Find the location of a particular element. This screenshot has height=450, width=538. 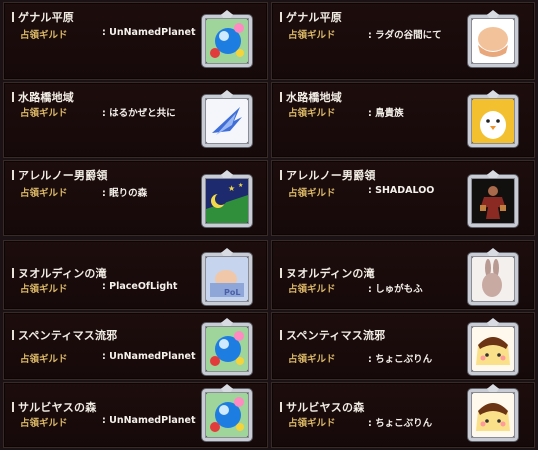

territory-card: ヌオルディンの滝 占領ギルド : しゅがもふ is located at coordinates (403, 275).